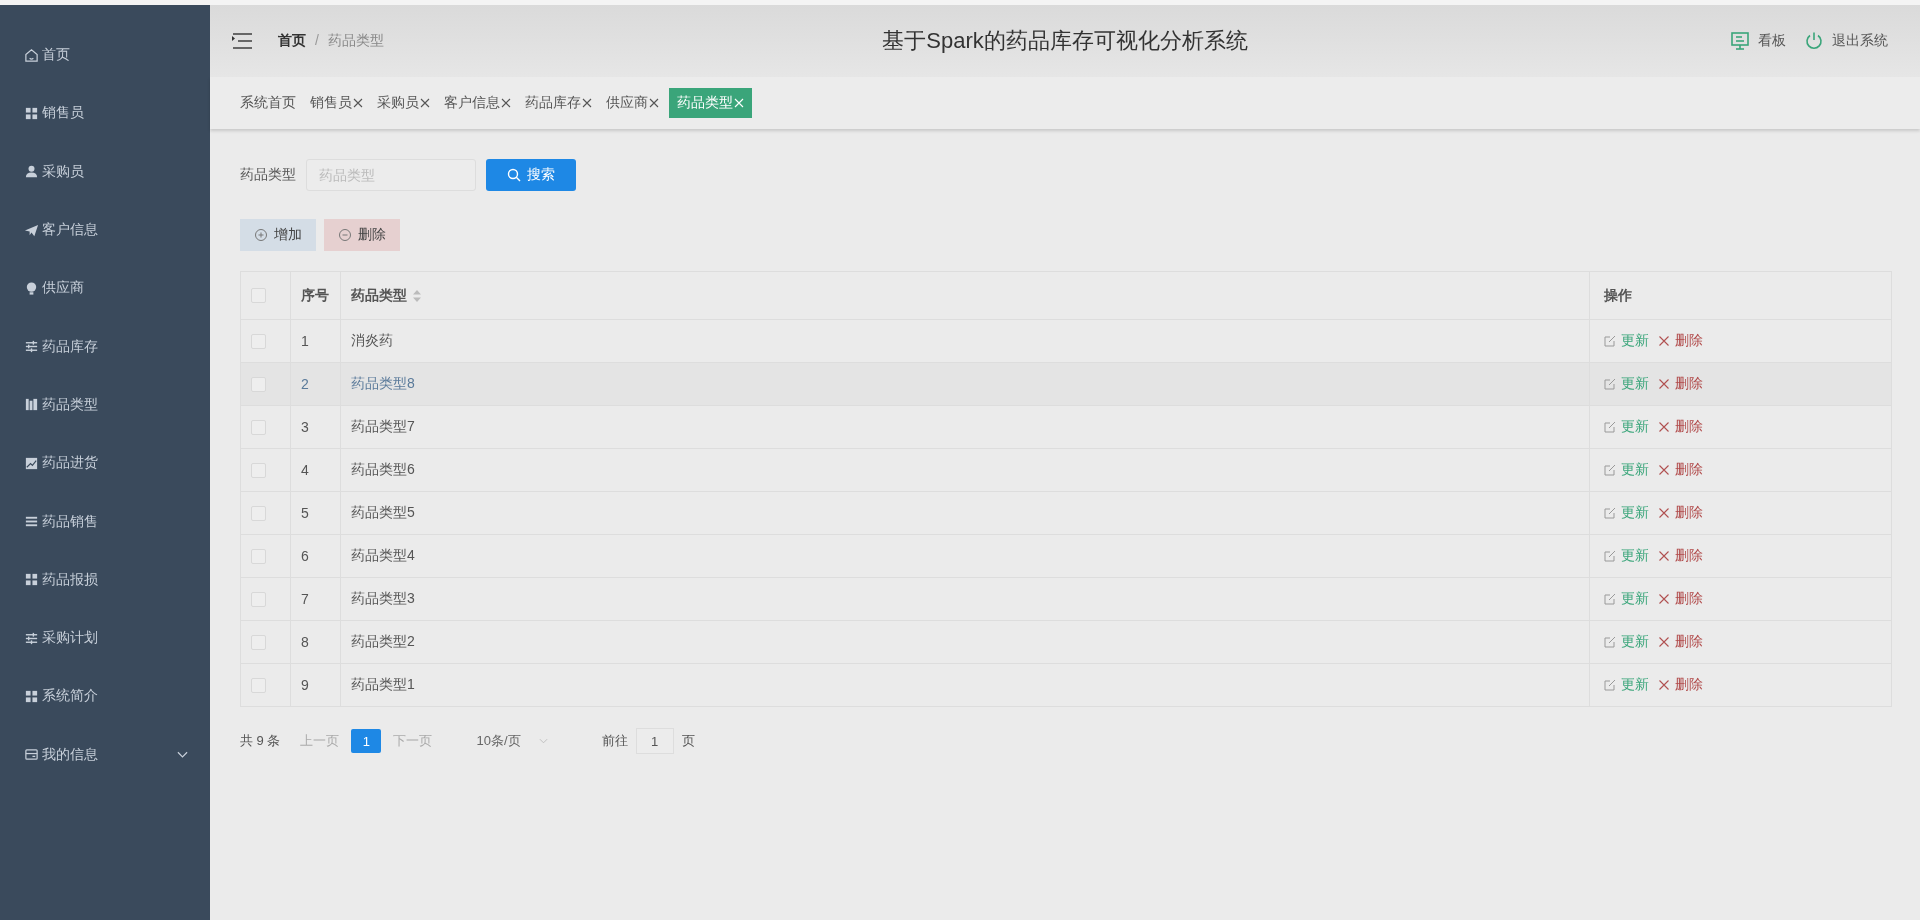  Describe the element at coordinates (417, 295) in the screenshot. I see `sort-icon` at that location.